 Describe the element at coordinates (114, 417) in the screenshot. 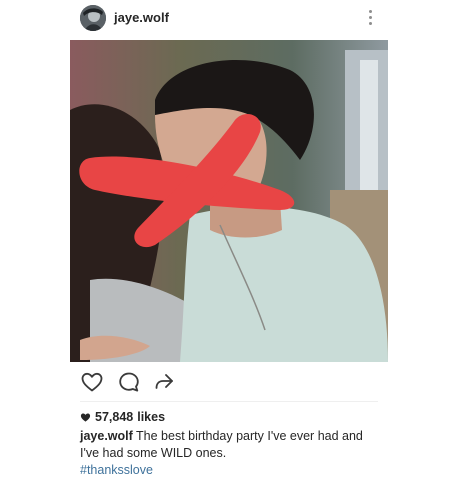

I see `likes-number: 57,848` at that location.